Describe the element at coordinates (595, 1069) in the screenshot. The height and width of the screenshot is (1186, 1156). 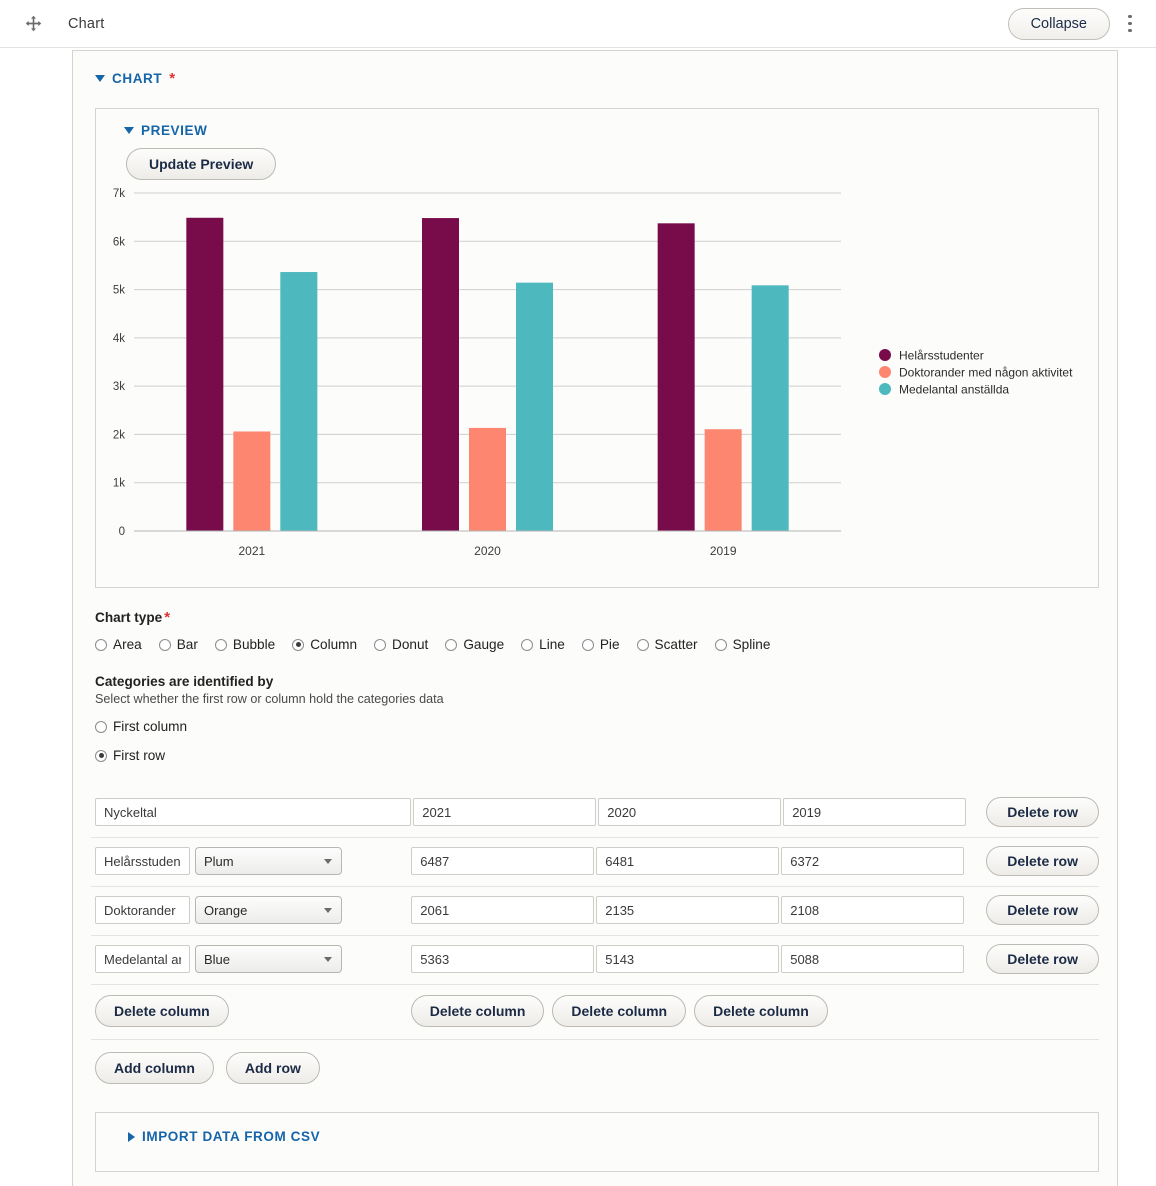
I see `add-controls-row: Add column Add row` at that location.